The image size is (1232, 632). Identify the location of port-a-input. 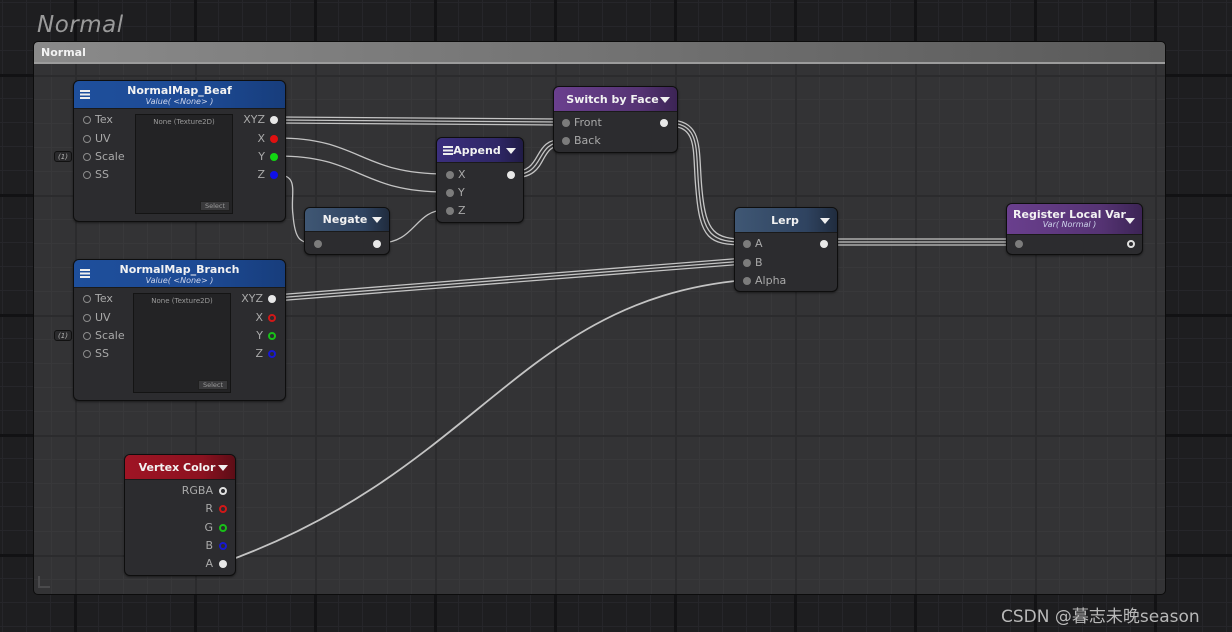
(747, 244).